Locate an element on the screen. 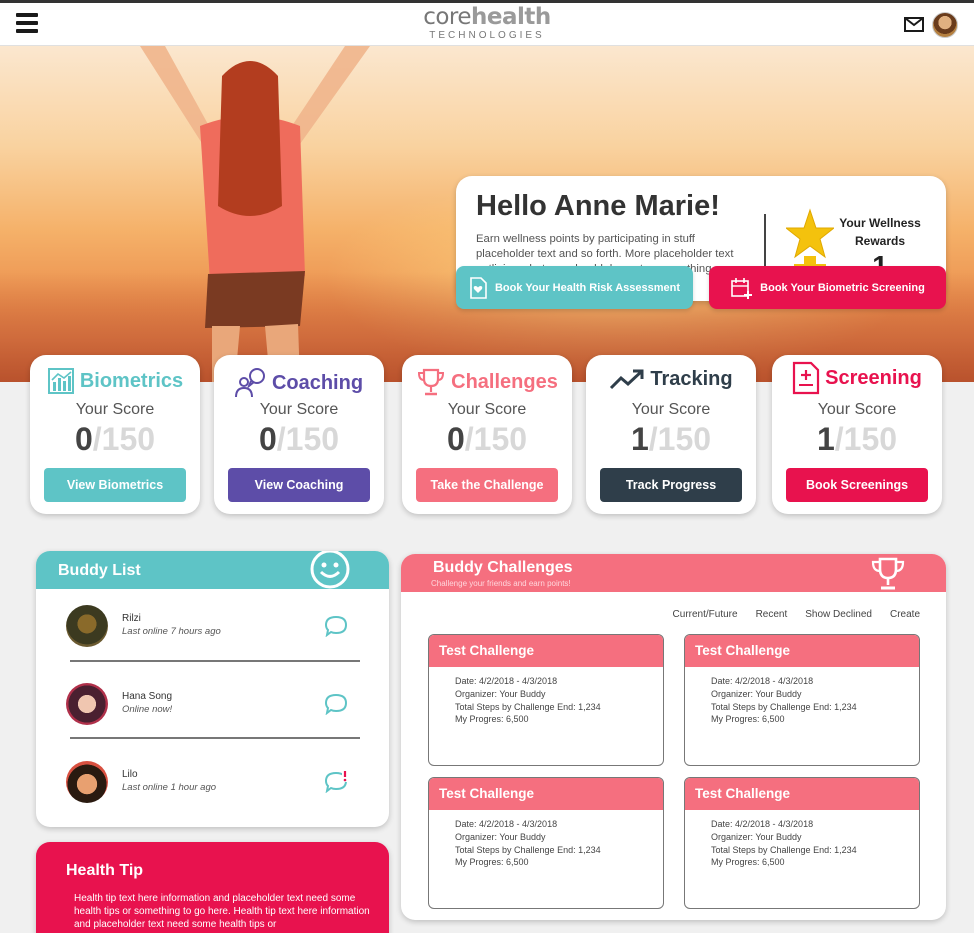  greeting-title: Hello Anne Marie! is located at coordinates (598, 206).